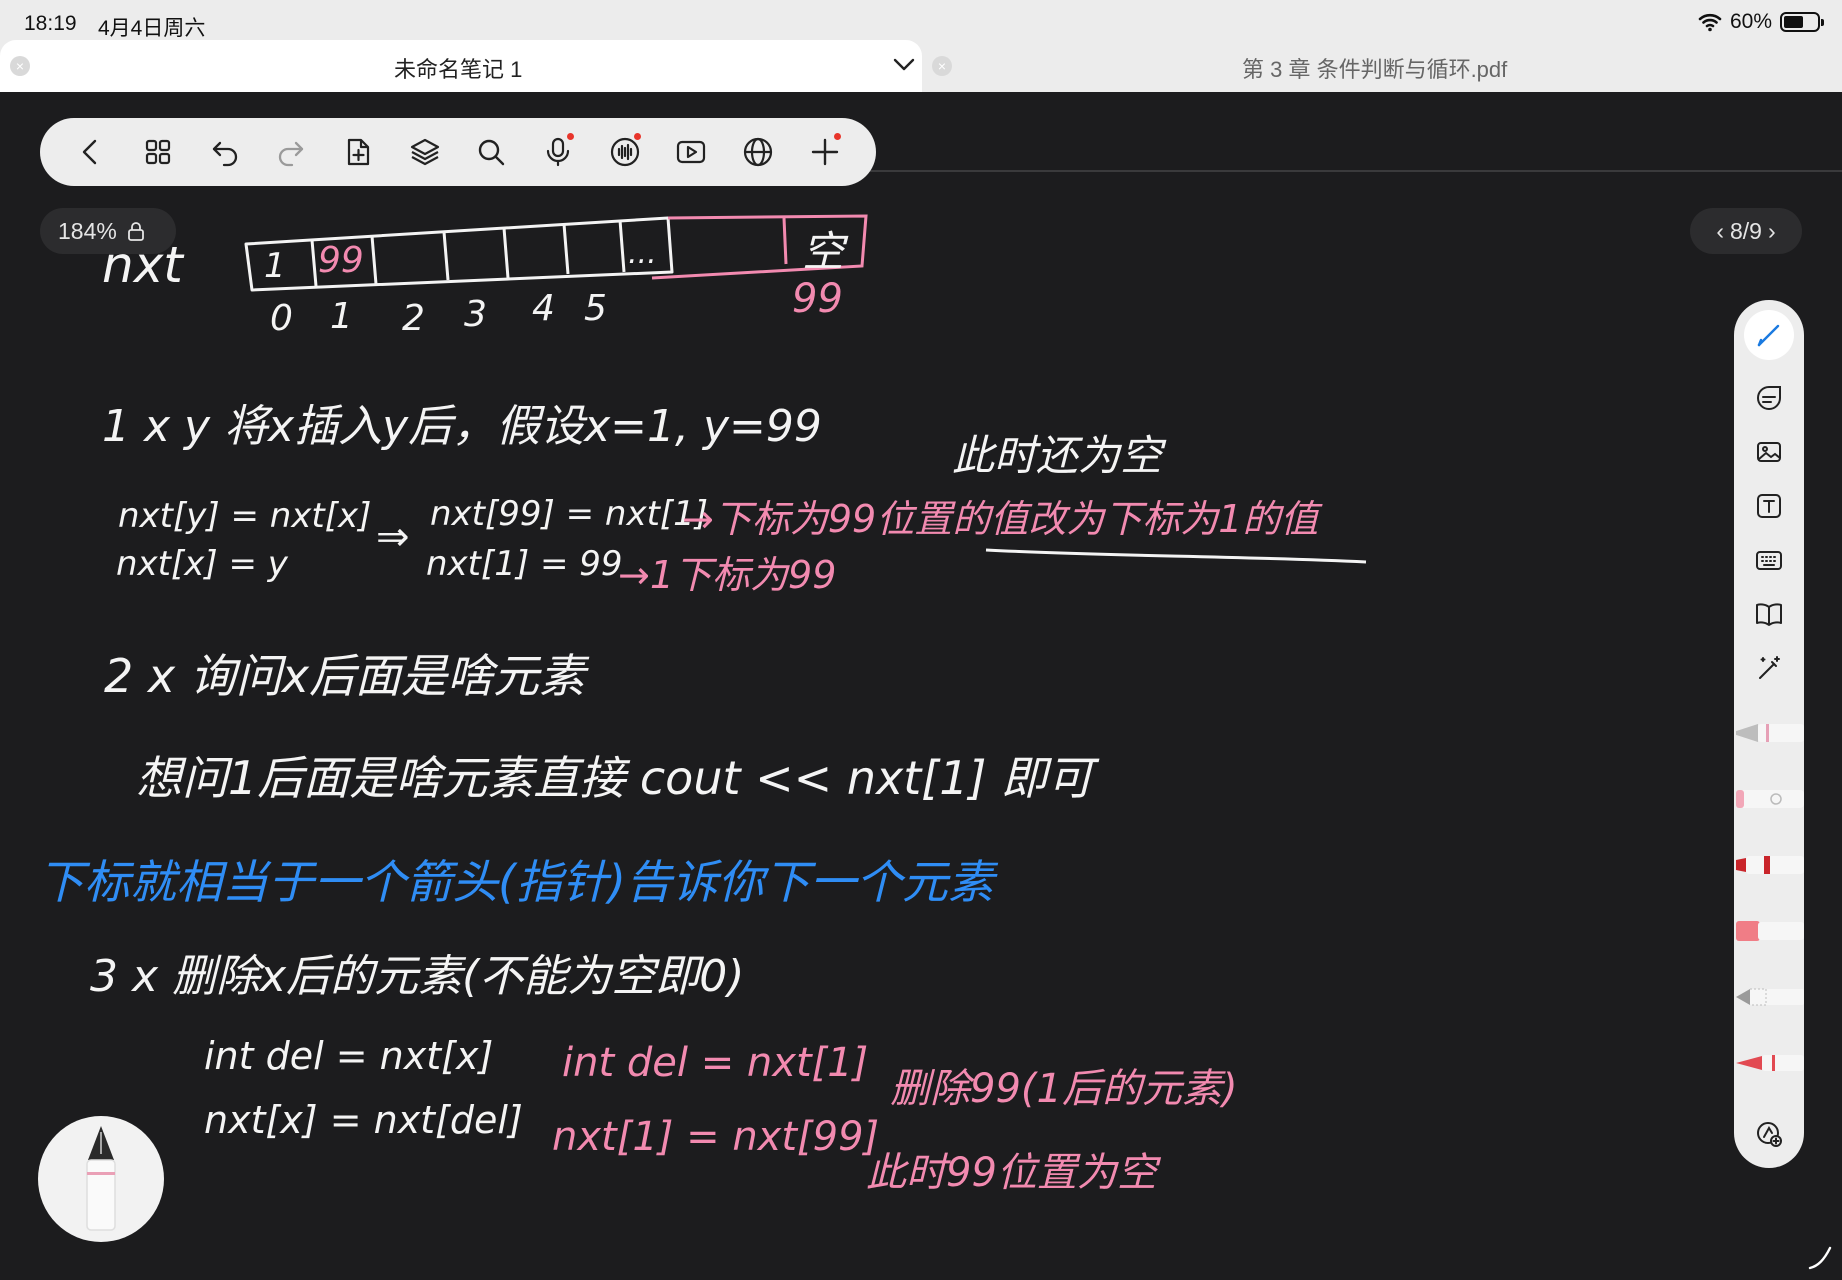 The width and height of the screenshot is (1842, 1280). Describe the element at coordinates (1770, 865) in the screenshot. I see `marker-pen-swatch` at that location.